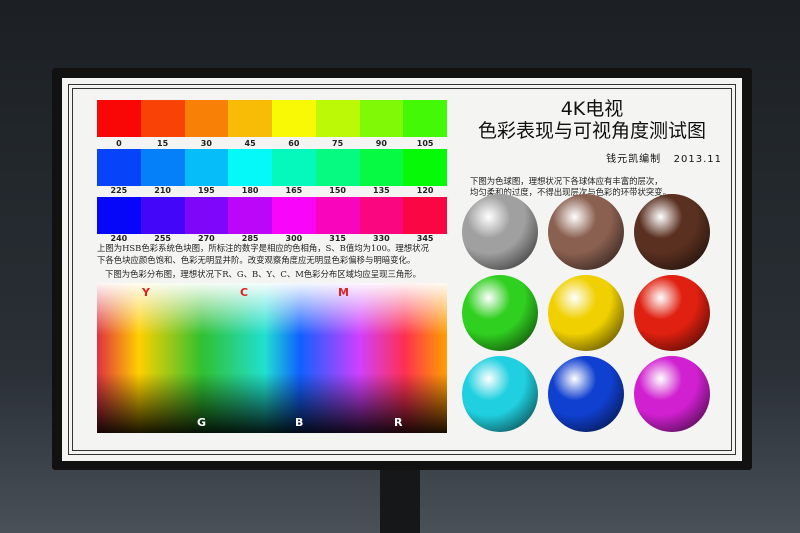 The image size is (800, 533). Describe the element at coordinates (272, 143) in the screenshot. I see `hue-labels-1: 0 15 30 45 60 75 90 105` at that location.